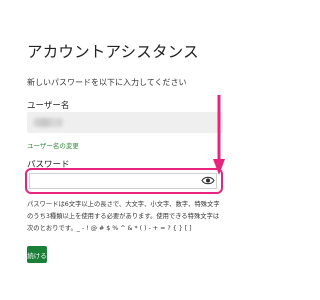  I want to click on password-input, so click(123, 181).